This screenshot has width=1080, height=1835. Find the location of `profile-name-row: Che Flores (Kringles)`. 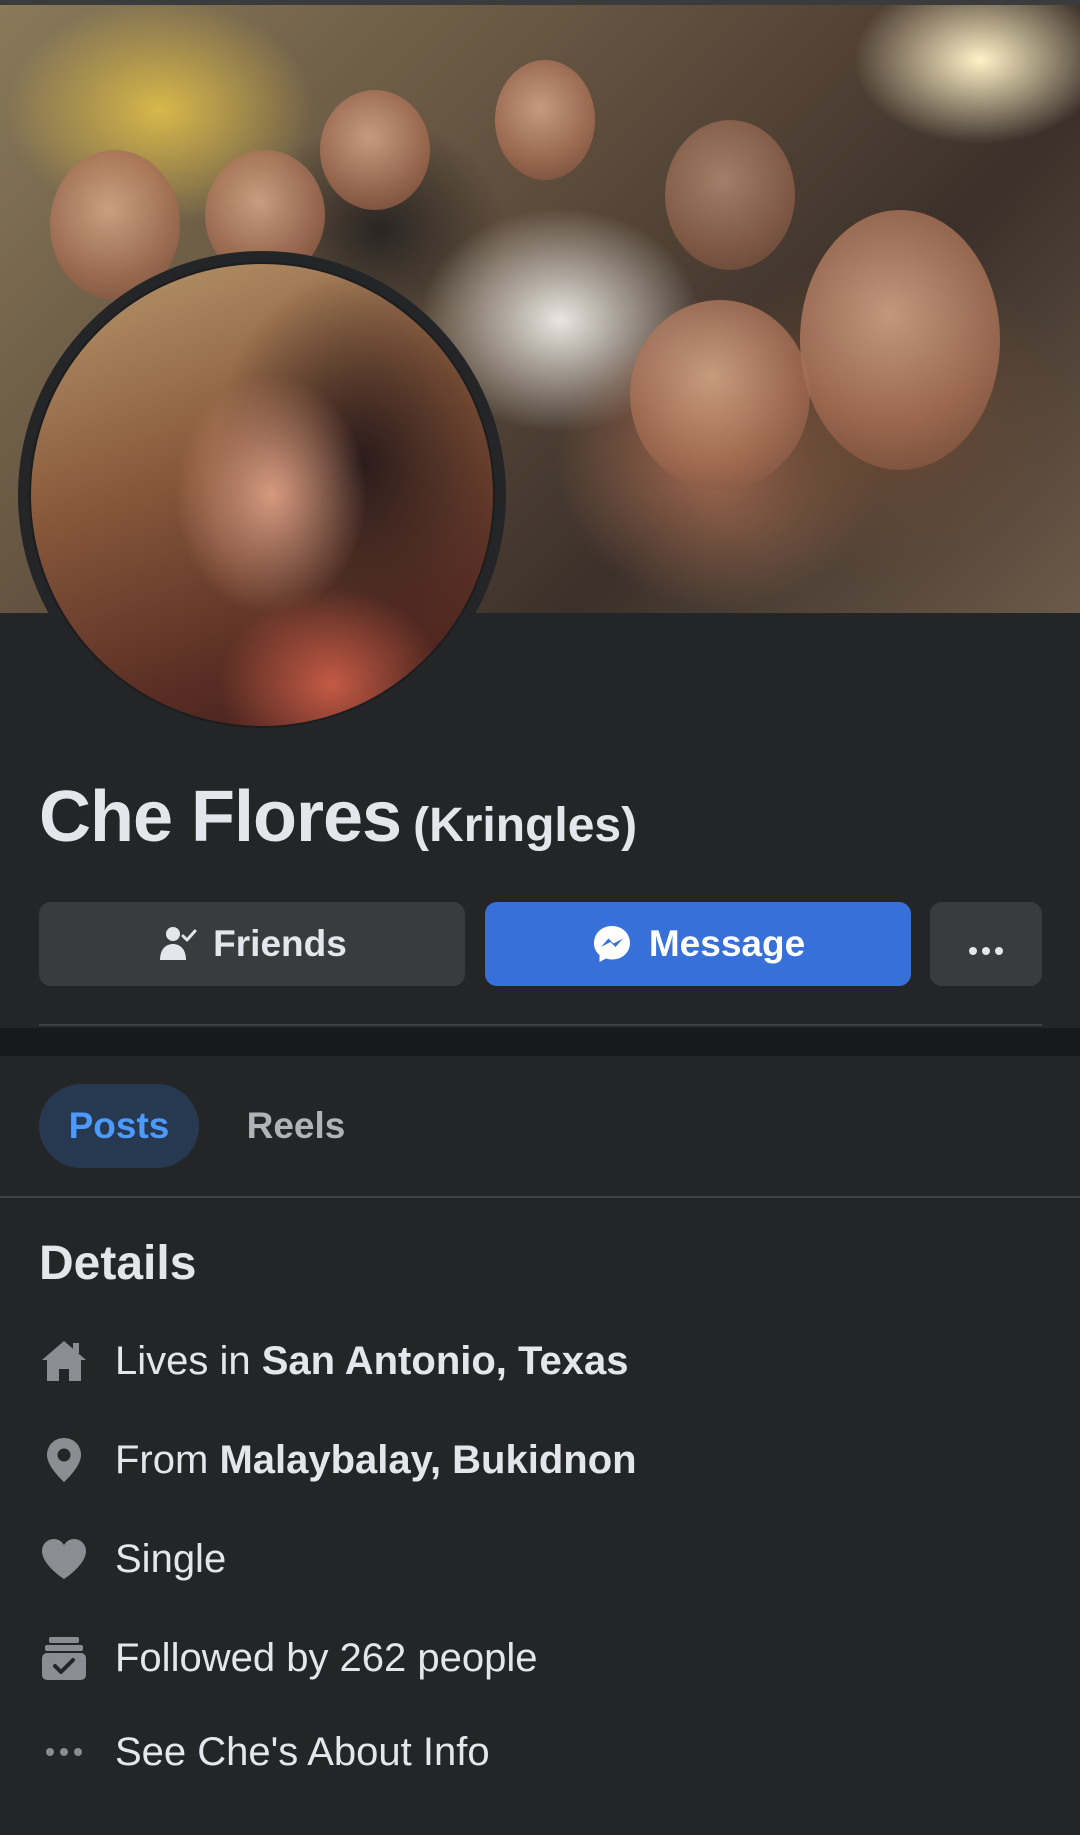

profile-name-row: Che Flores (Kringles) is located at coordinates (338, 817).